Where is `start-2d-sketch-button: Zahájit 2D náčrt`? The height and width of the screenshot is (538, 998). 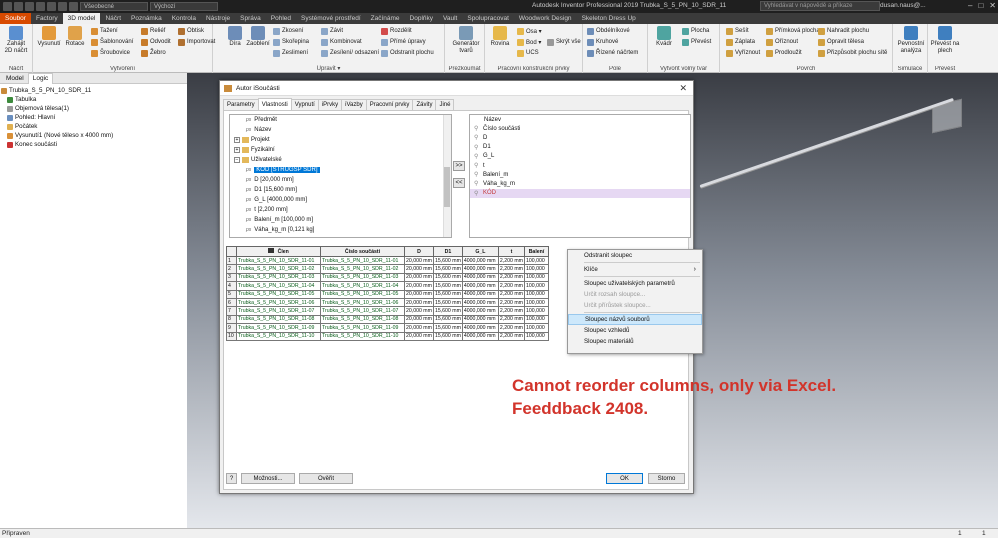 start-2d-sketch-button: Zahájit 2D náčrt is located at coordinates (16, 40).